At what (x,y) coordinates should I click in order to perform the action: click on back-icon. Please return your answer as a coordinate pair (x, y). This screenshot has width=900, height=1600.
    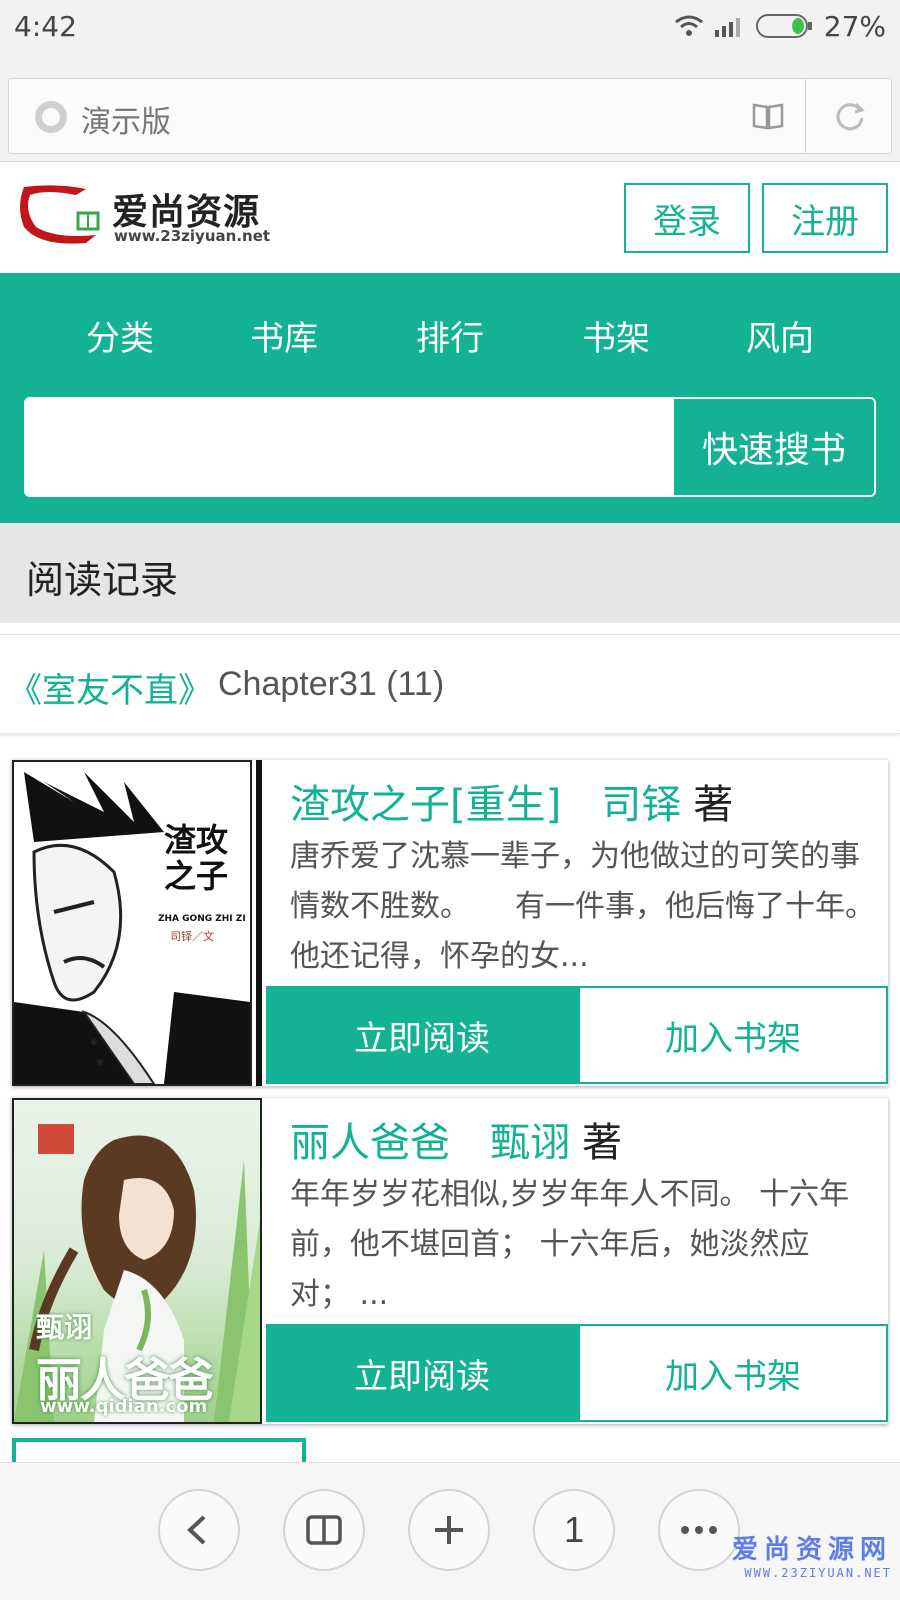
    Looking at the image, I should click on (196, 1530).